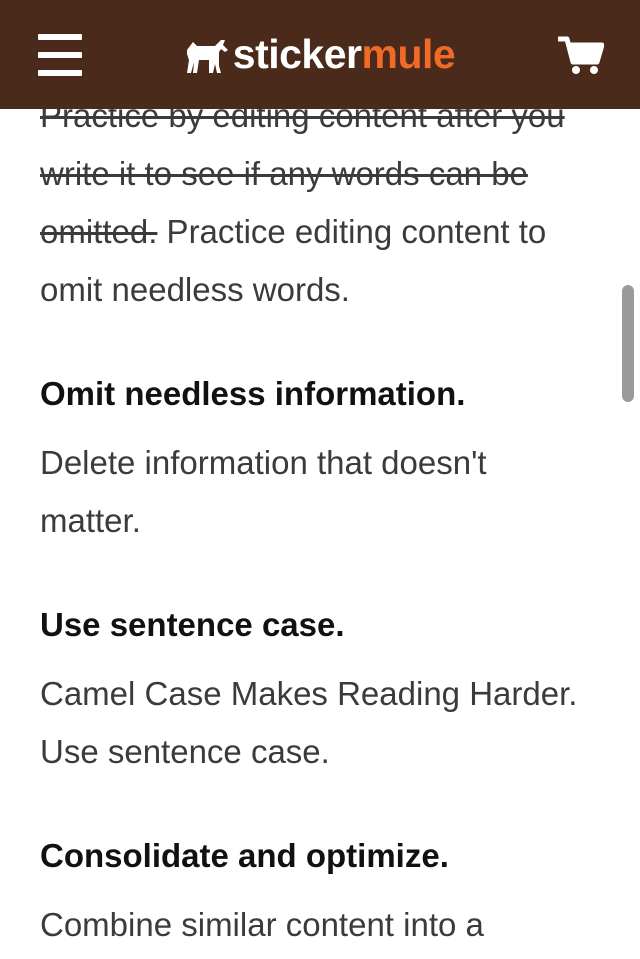 The height and width of the screenshot is (959, 640). What do you see at coordinates (262, 924) in the screenshot?
I see `section-body: Combine similar content into a` at bounding box center [262, 924].